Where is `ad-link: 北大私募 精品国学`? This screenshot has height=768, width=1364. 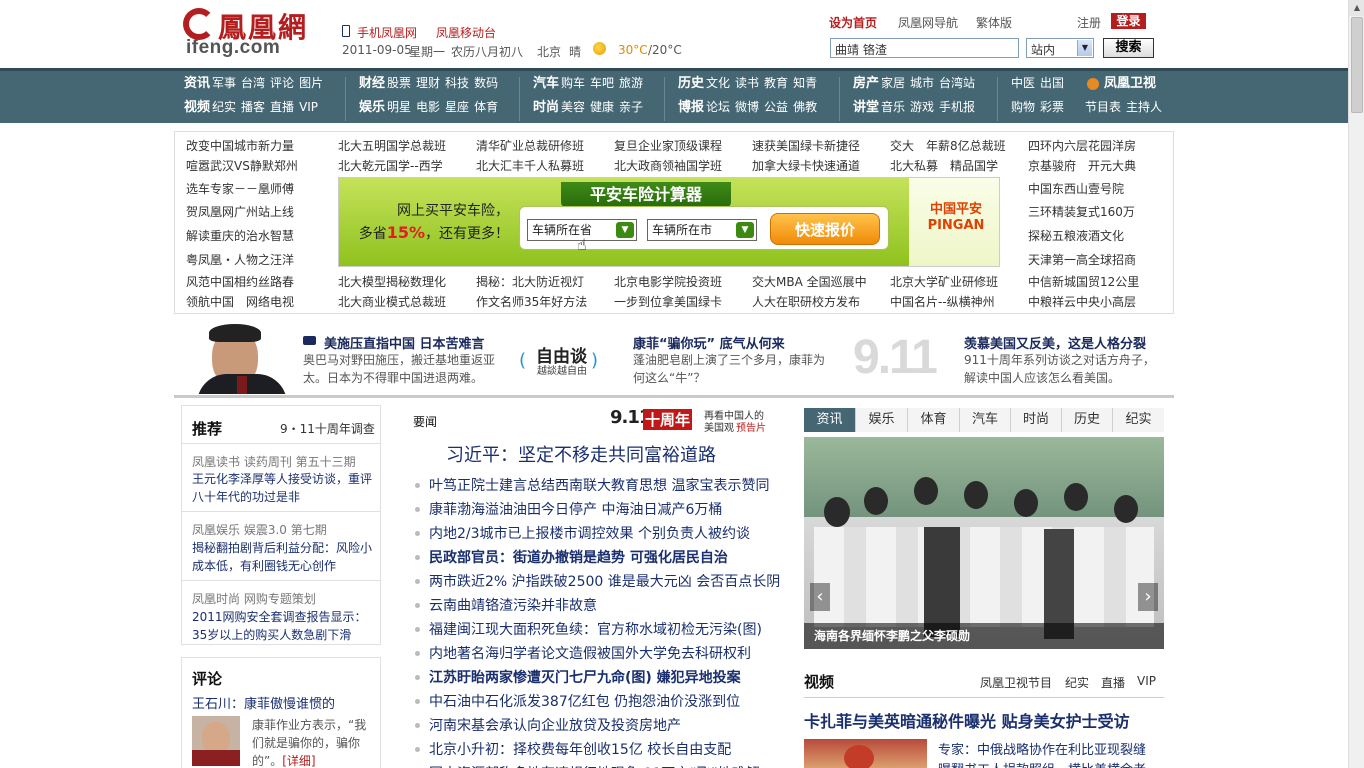 ad-link: 北大私募 精品国学 is located at coordinates (944, 165).